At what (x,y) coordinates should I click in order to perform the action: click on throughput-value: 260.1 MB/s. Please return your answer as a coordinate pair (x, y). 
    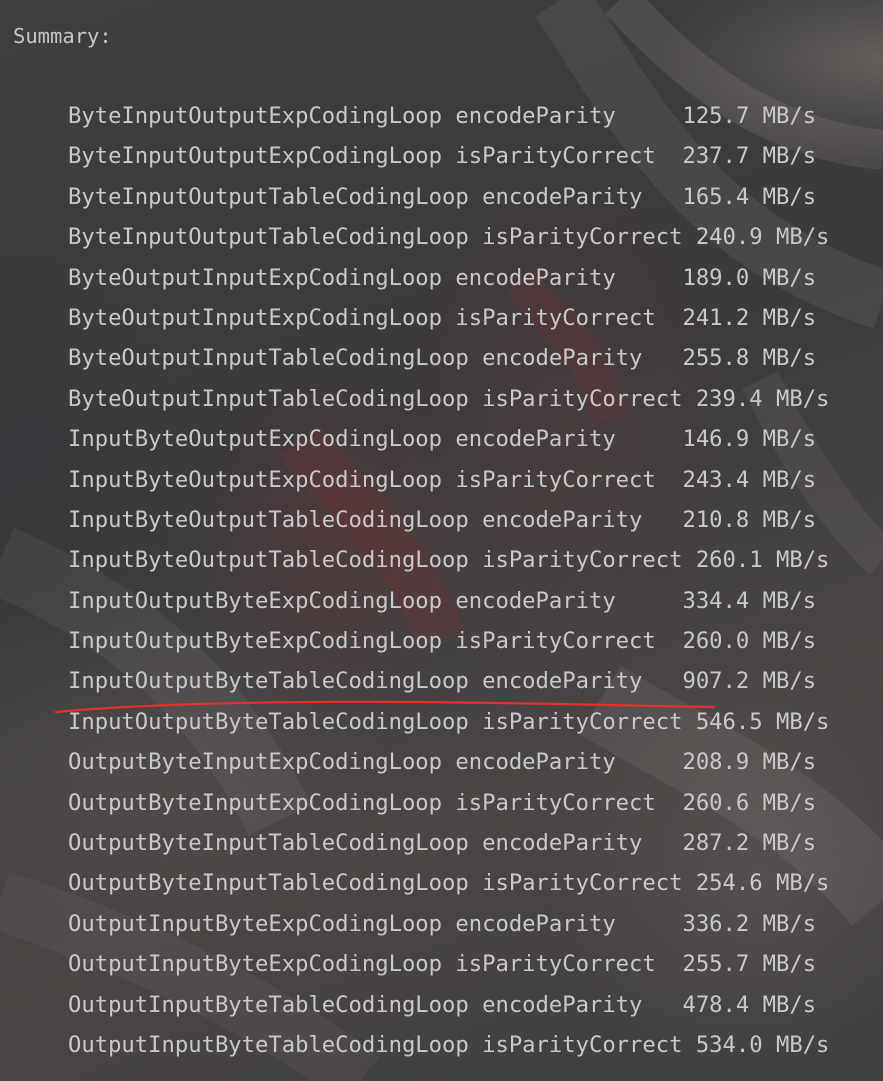
    Looking at the image, I should click on (762, 560).